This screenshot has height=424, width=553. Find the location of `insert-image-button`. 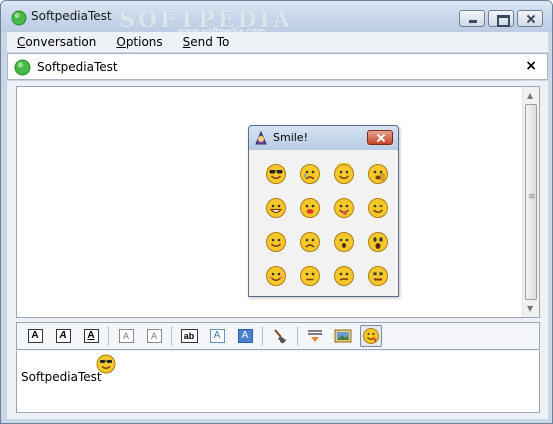

insert-image-button is located at coordinates (343, 336).